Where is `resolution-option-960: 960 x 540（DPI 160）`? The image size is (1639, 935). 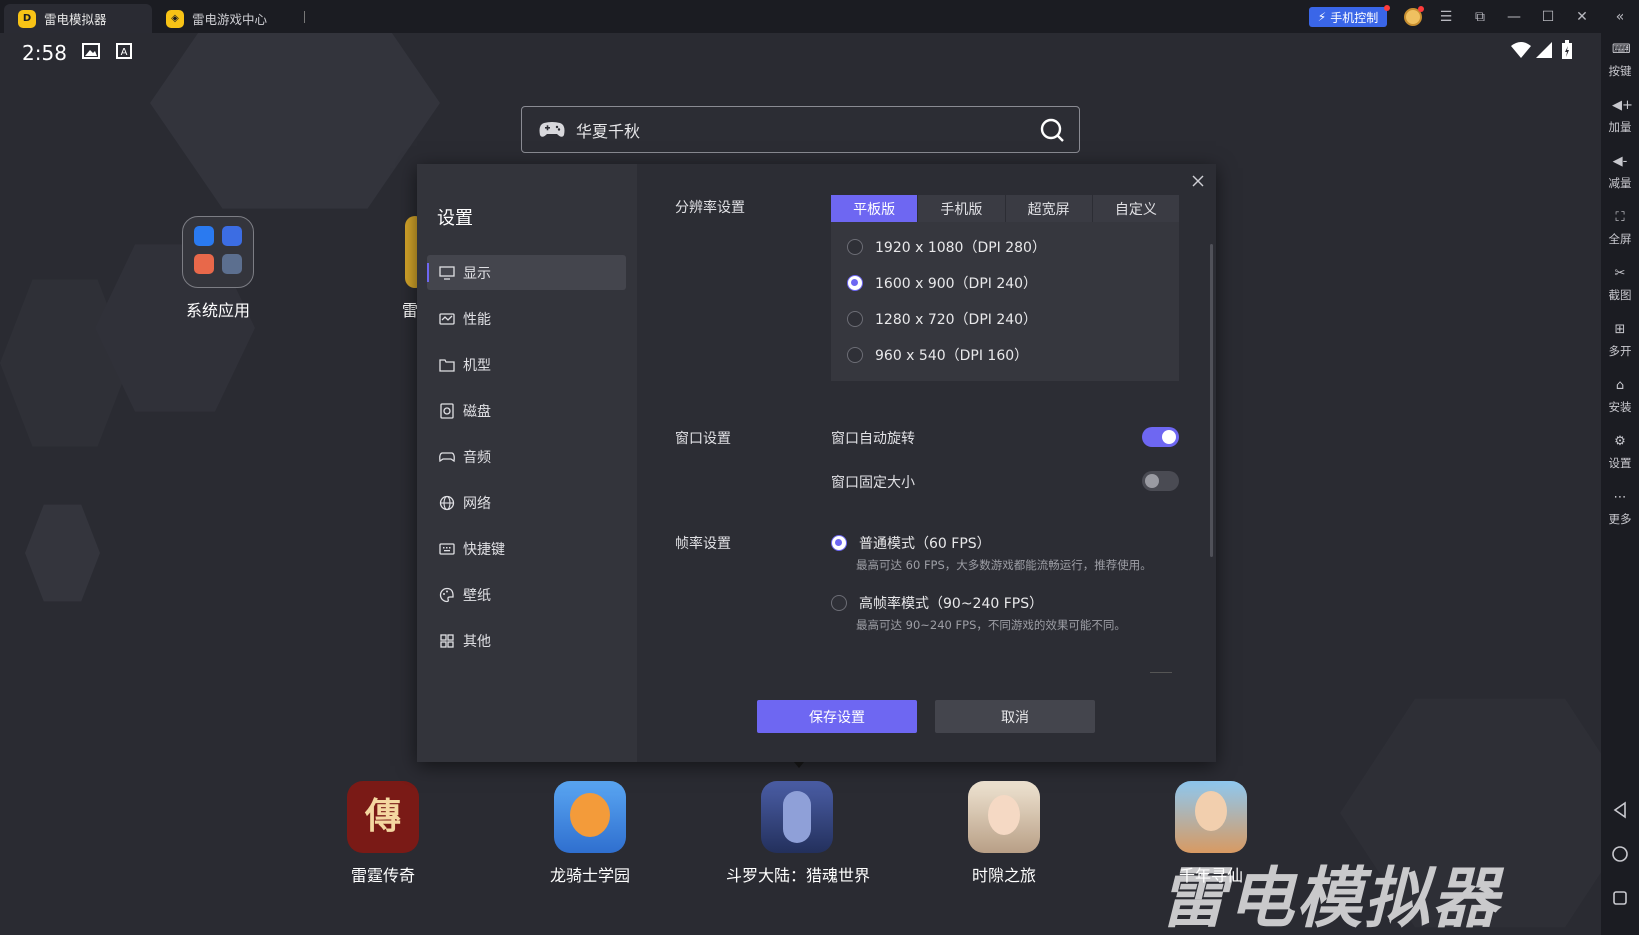
resolution-option-960: 960 x 540（DPI 160） is located at coordinates (937, 355).